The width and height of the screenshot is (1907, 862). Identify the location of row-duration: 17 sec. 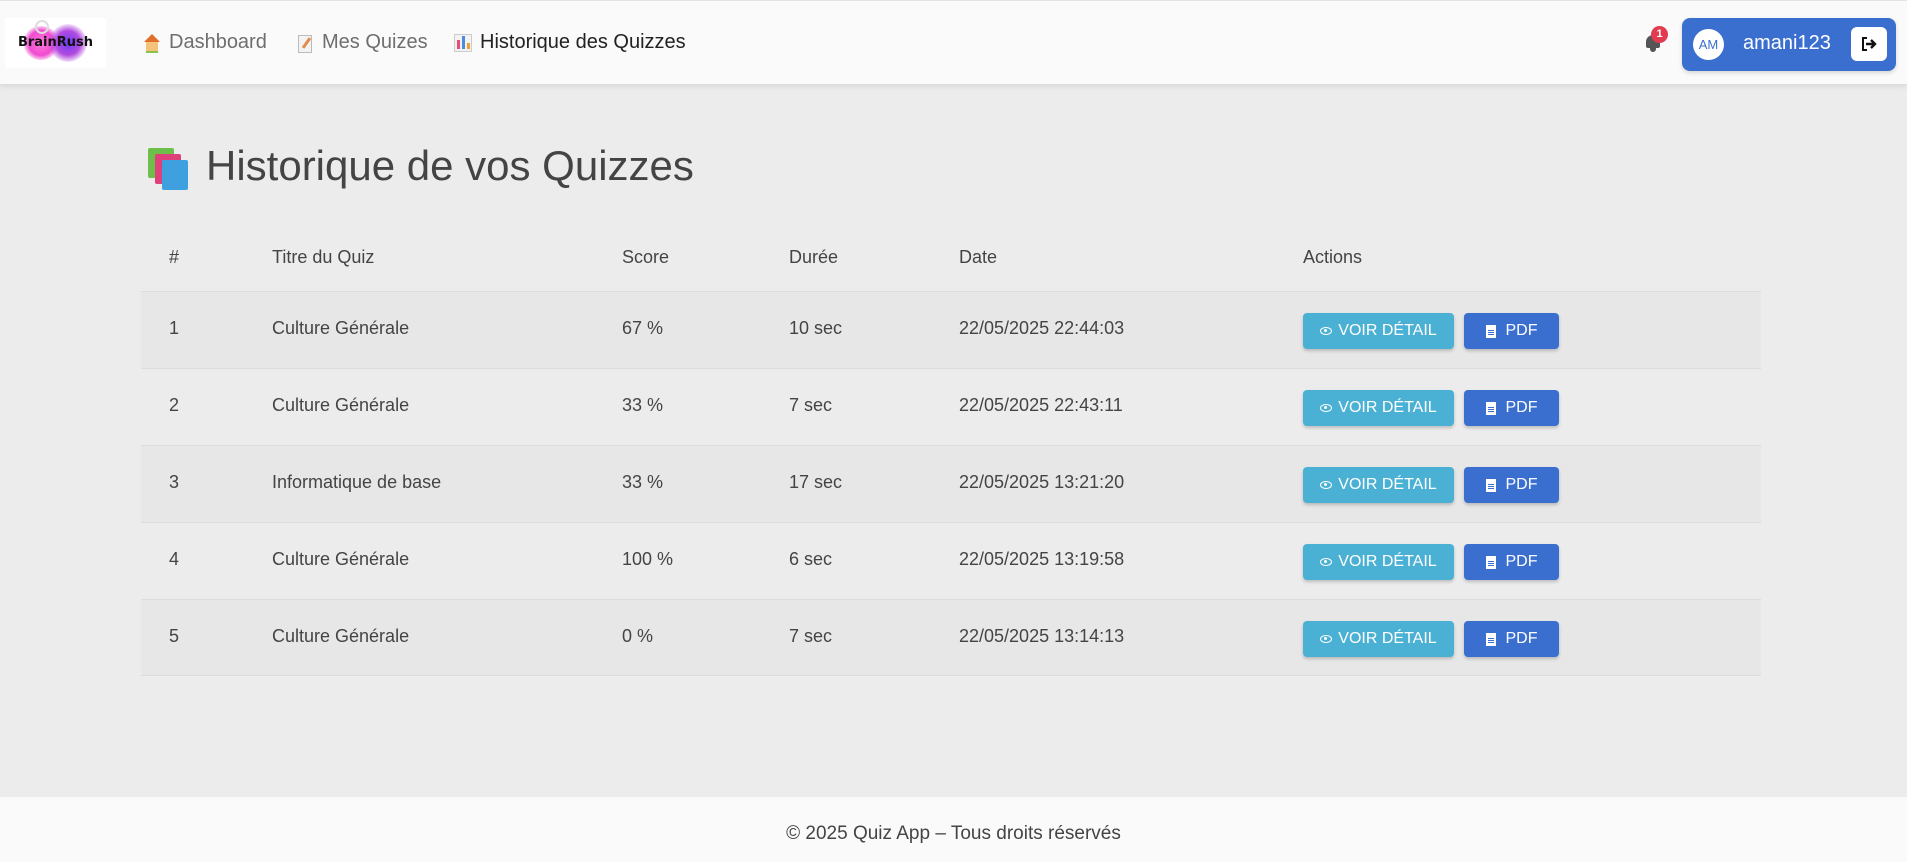
(816, 482).